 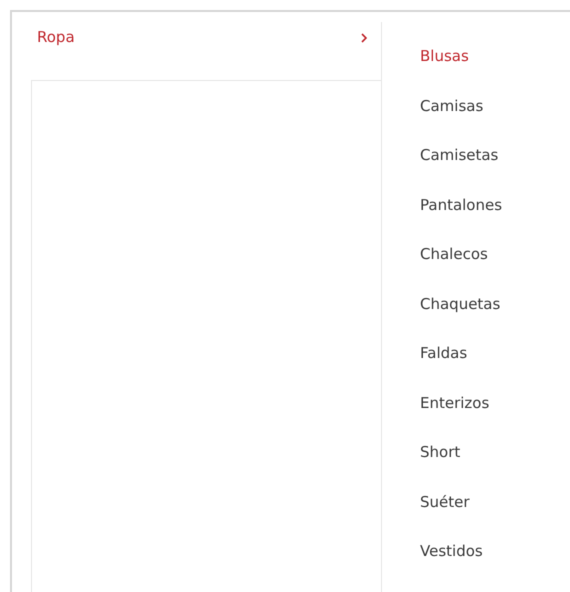 I want to click on subcategory-link: Chalecos, so click(x=454, y=254).